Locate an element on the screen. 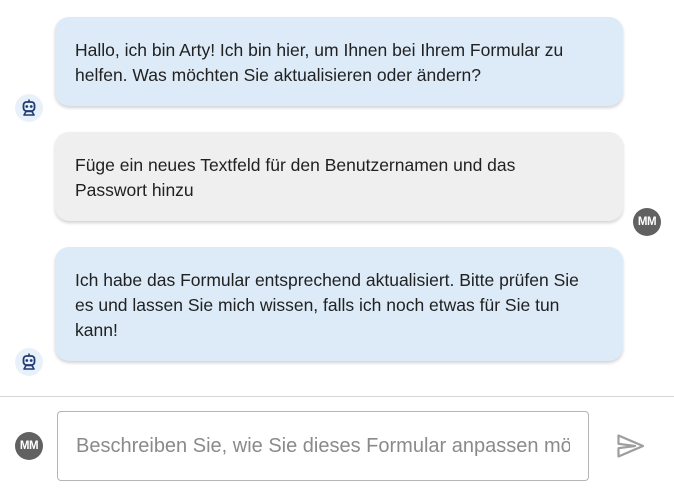  prompt-input is located at coordinates (323, 446).